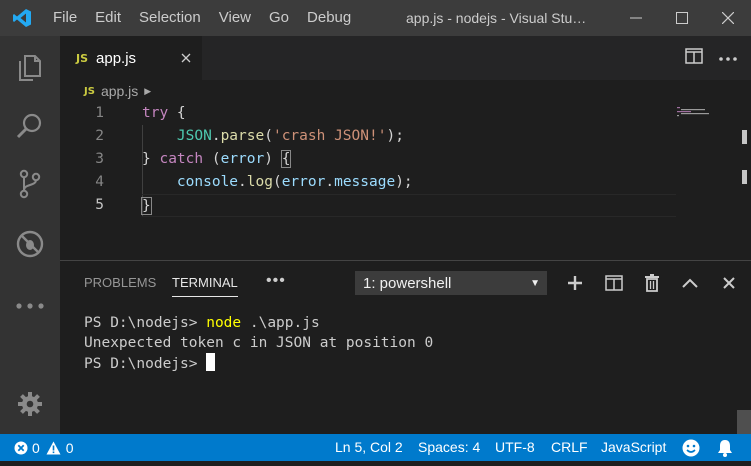 The width and height of the screenshot is (751, 466). Describe the element at coordinates (177, 113) in the screenshot. I see `code-text: {` at that location.